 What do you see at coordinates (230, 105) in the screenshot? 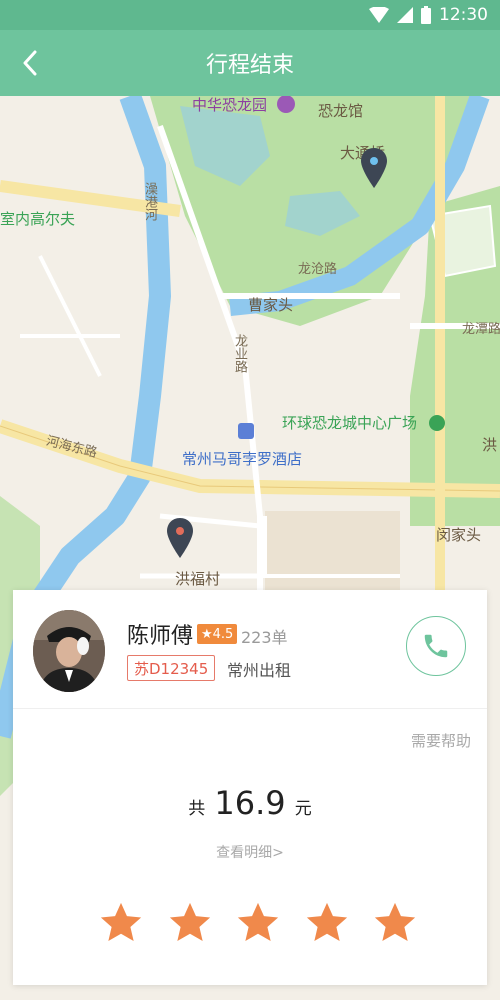
I see `map-label-park: 中华恐龙园` at bounding box center [230, 105].